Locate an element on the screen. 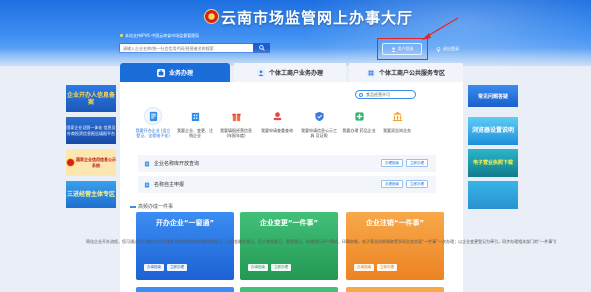 This screenshot has width=591, height=292. tab-individual-label: 个体工商户业务办理 is located at coordinates (295, 73).